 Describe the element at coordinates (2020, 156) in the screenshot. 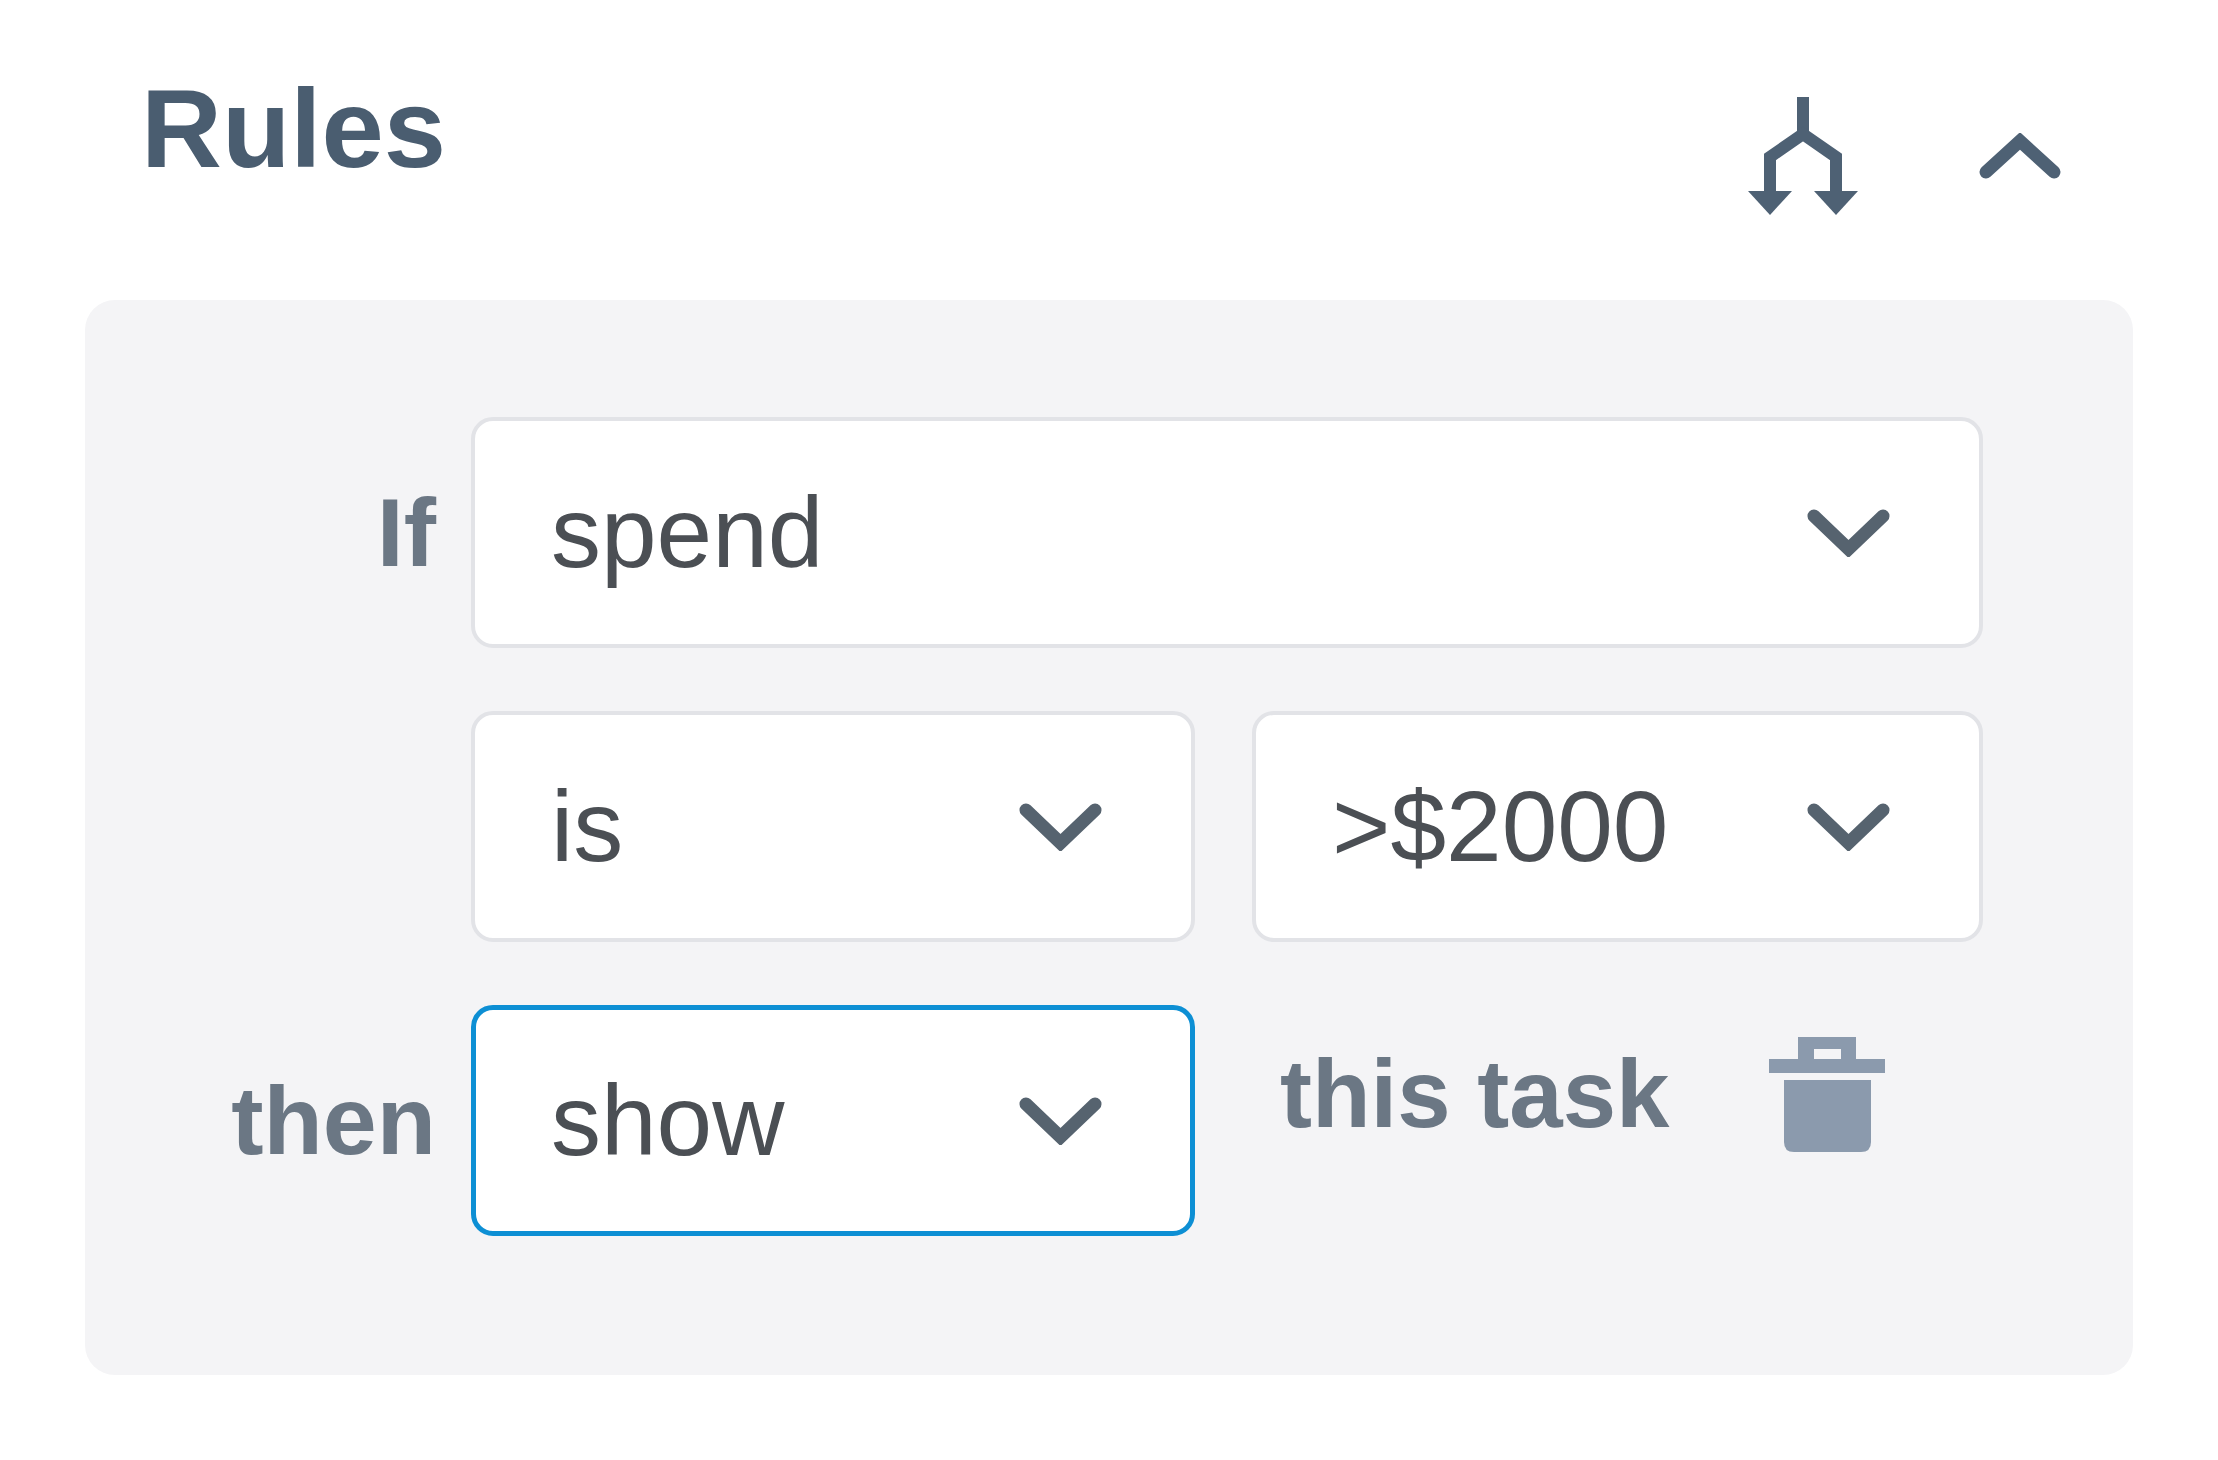

I see `chevron-up-icon` at that location.